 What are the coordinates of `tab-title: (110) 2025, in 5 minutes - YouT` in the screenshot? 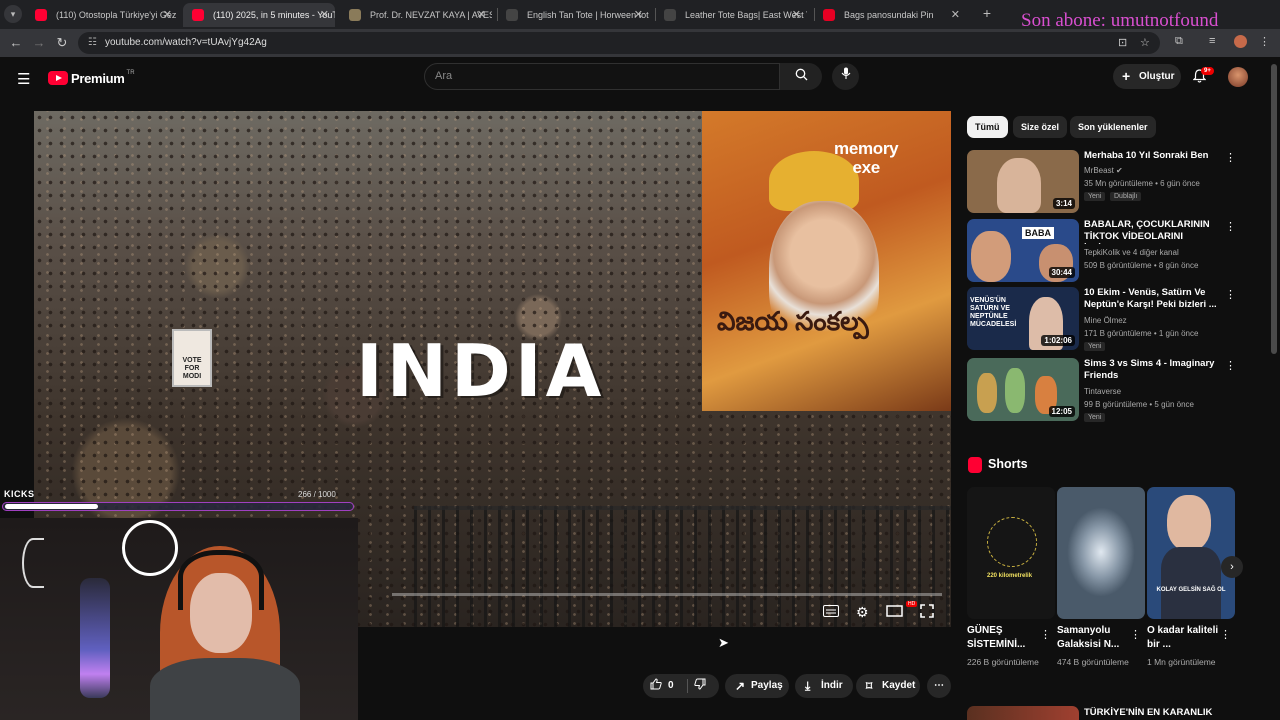 It's located at (274, 15).